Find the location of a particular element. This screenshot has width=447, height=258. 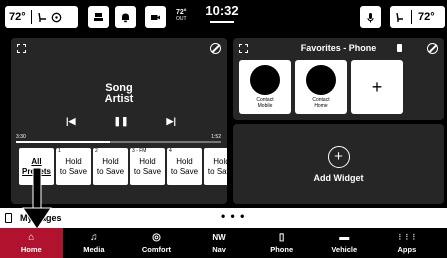

preset-3-button: 3 - FM Hold to Save is located at coordinates (147, 166).